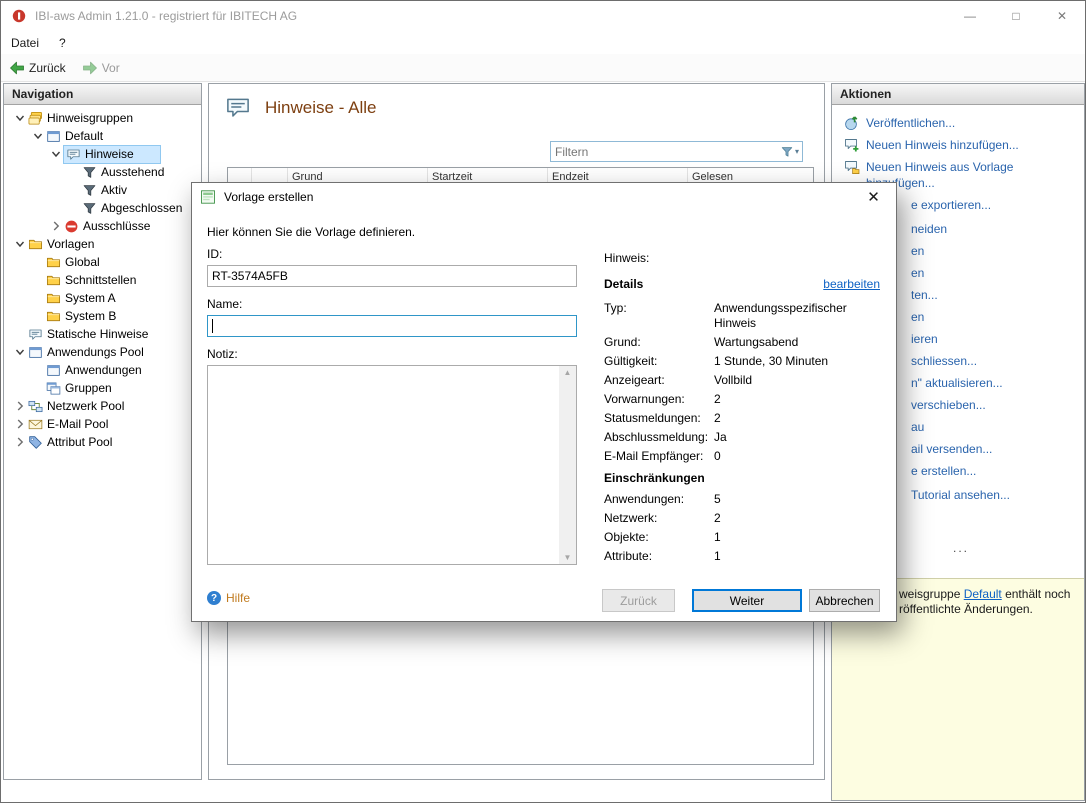 This screenshot has height=803, width=1086. What do you see at coordinates (321, 107) in the screenshot?
I see `page-title: Hinweise - Alle` at bounding box center [321, 107].